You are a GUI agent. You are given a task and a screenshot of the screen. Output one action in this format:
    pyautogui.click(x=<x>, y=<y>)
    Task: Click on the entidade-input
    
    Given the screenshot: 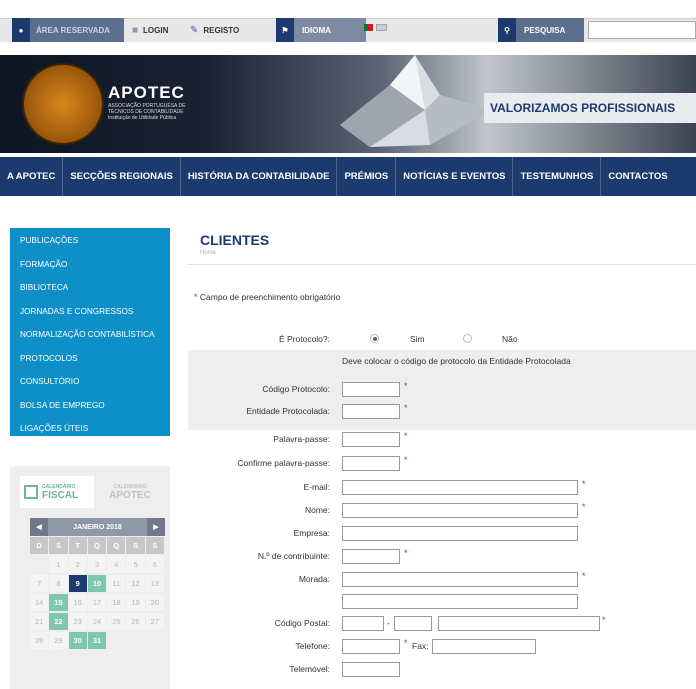 What is the action you would take?
    pyautogui.click(x=371, y=411)
    